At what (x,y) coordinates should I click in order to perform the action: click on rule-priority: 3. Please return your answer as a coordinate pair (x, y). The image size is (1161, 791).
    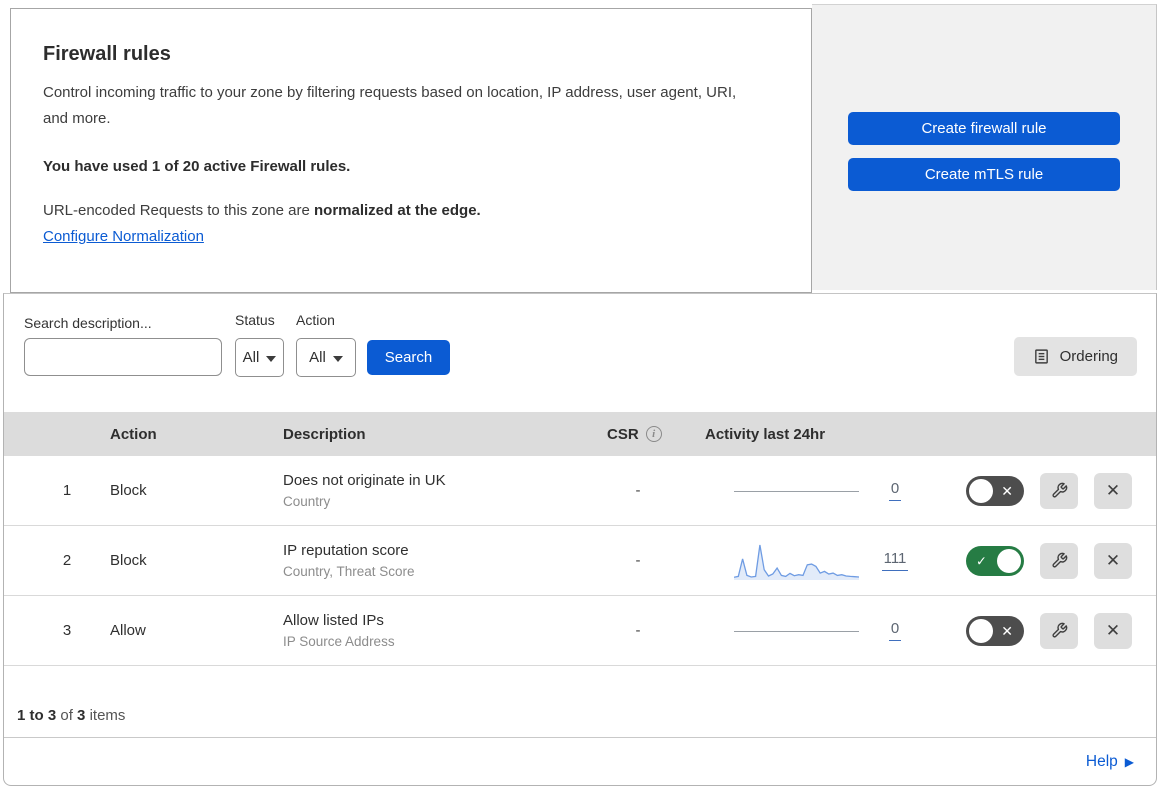
    Looking at the image, I should click on (67, 630).